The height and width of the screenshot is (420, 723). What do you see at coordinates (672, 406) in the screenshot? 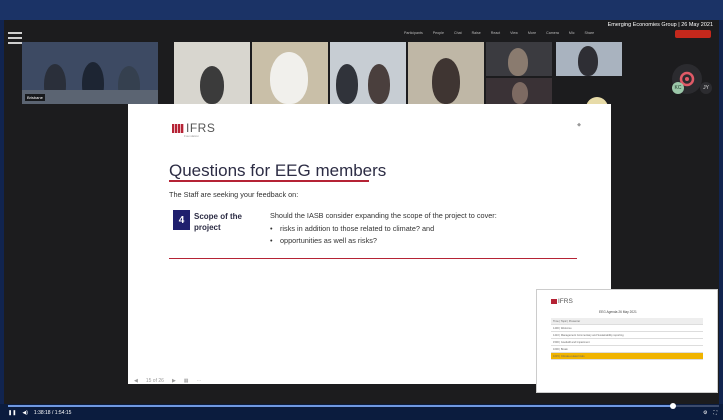
I see `progress-thumb` at bounding box center [672, 406].